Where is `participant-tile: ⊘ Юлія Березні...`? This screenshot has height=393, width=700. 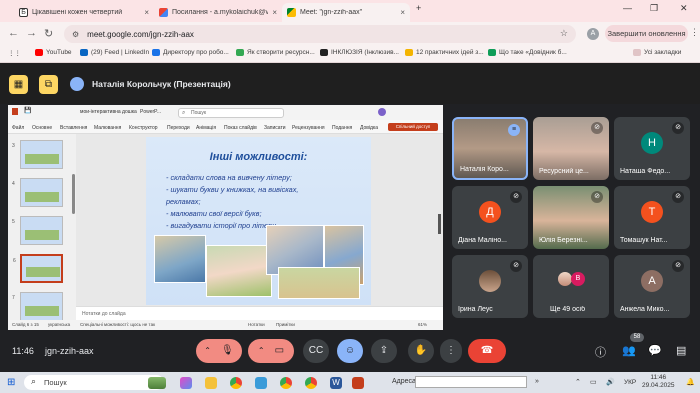 participant-tile: ⊘ Юлія Березні... is located at coordinates (571, 217).